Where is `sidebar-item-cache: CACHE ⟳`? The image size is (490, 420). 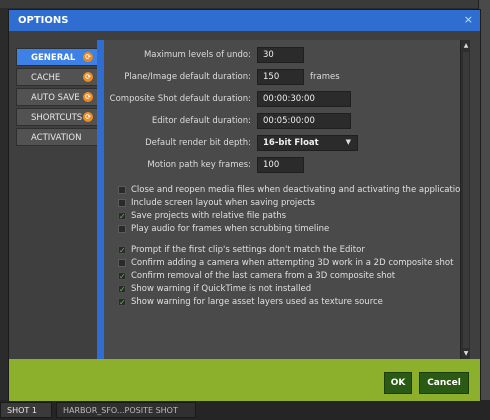 sidebar-item-cache: CACHE ⟳ is located at coordinates (57, 77).